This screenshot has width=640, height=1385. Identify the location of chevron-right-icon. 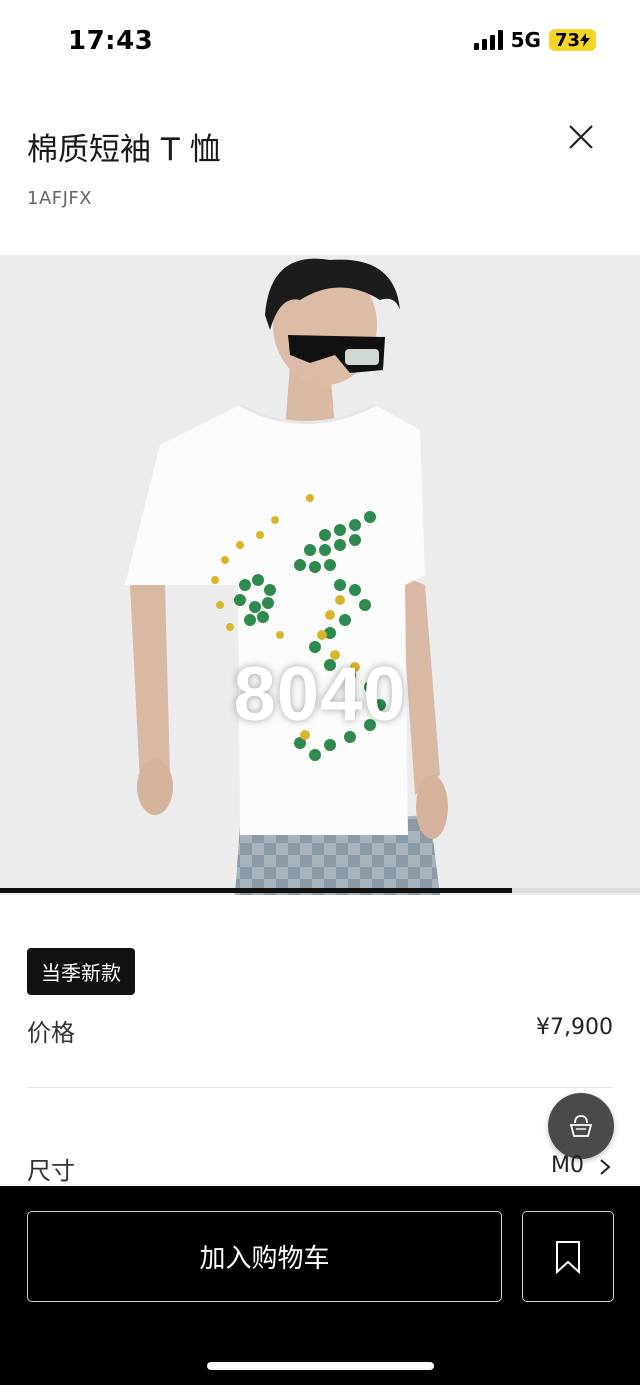
(605, 1167).